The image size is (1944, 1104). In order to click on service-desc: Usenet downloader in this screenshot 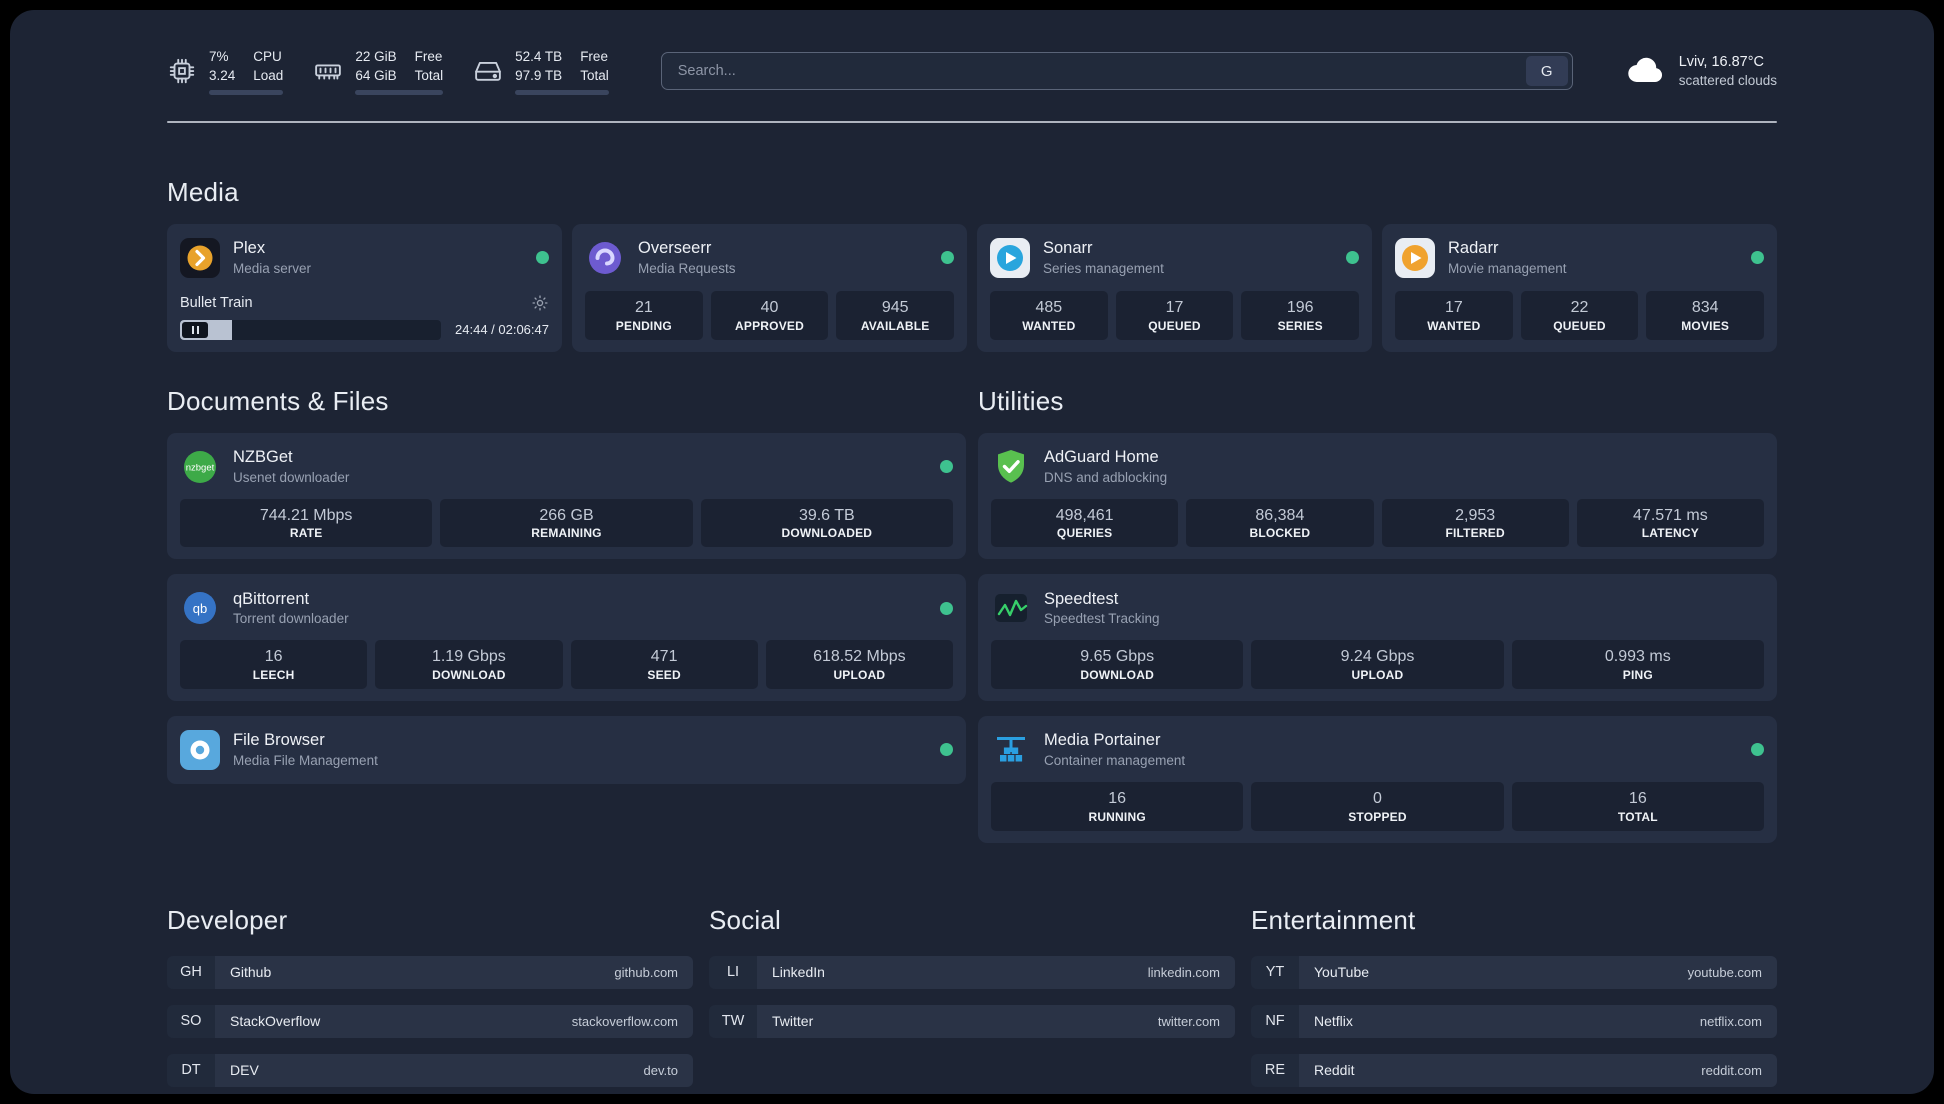, I will do `click(291, 477)`.